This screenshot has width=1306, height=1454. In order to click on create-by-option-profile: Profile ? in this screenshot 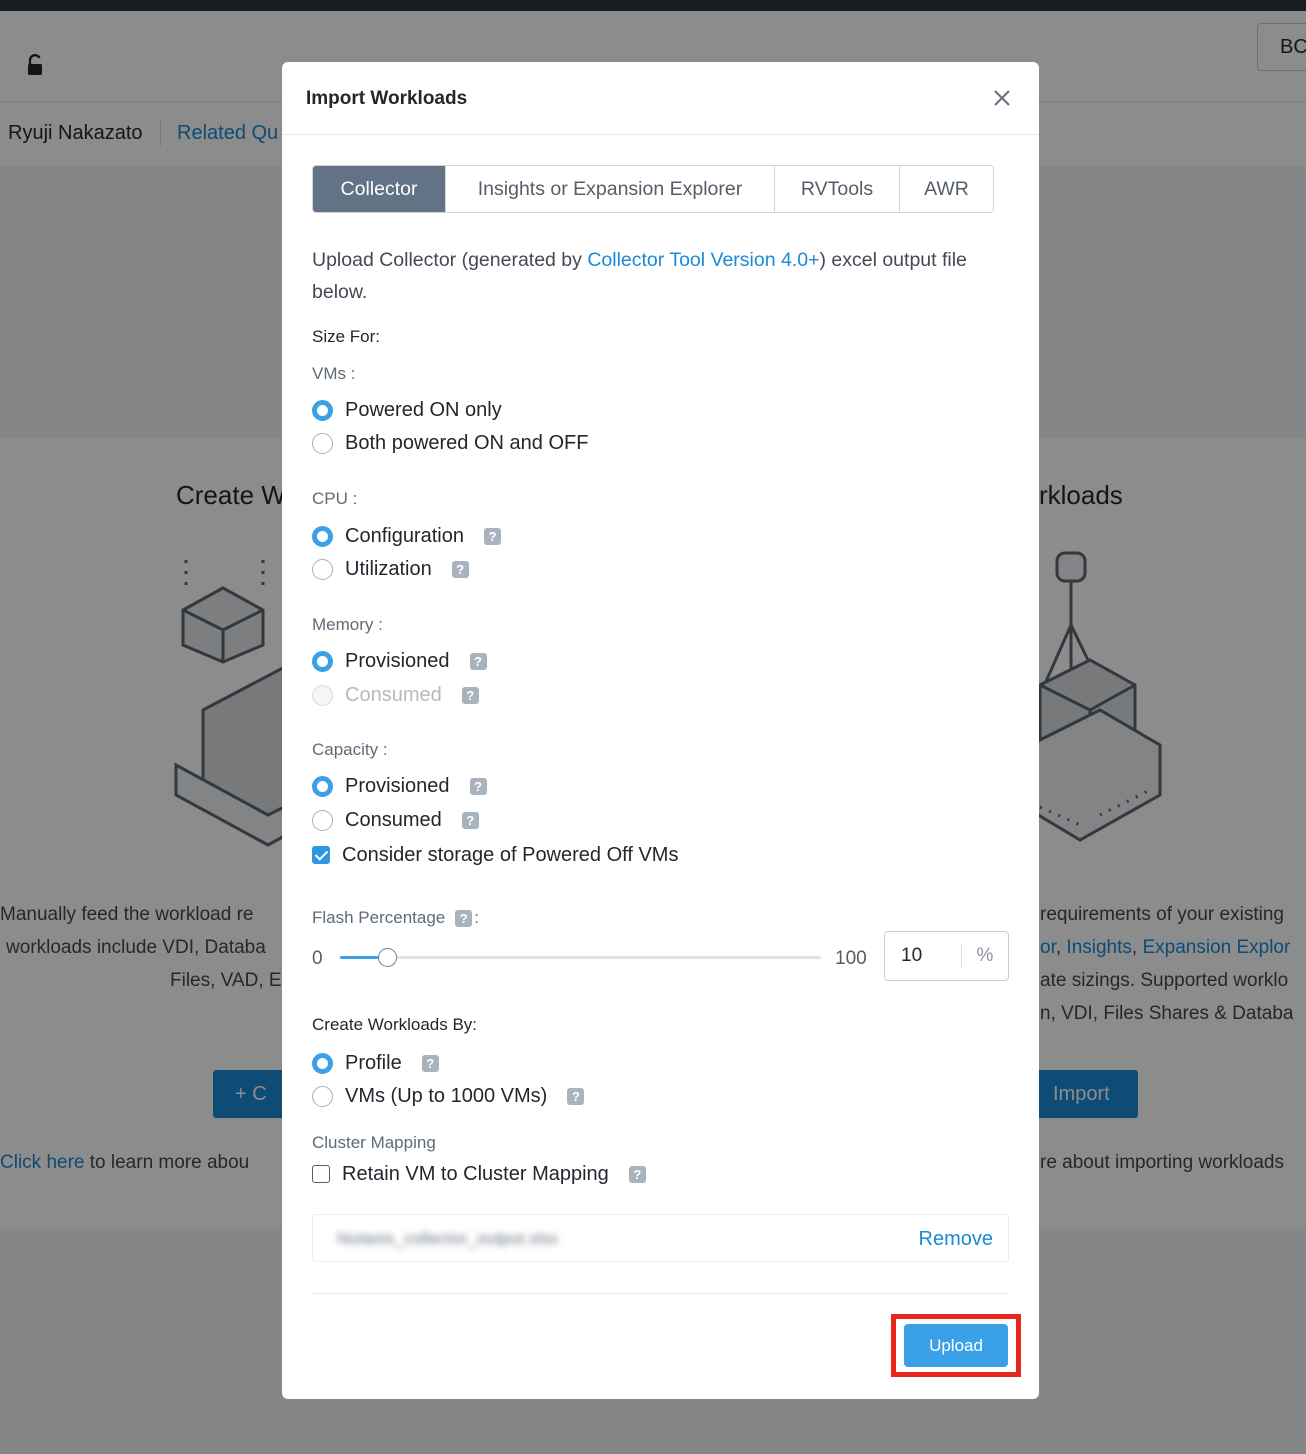, I will do `click(375, 1063)`.